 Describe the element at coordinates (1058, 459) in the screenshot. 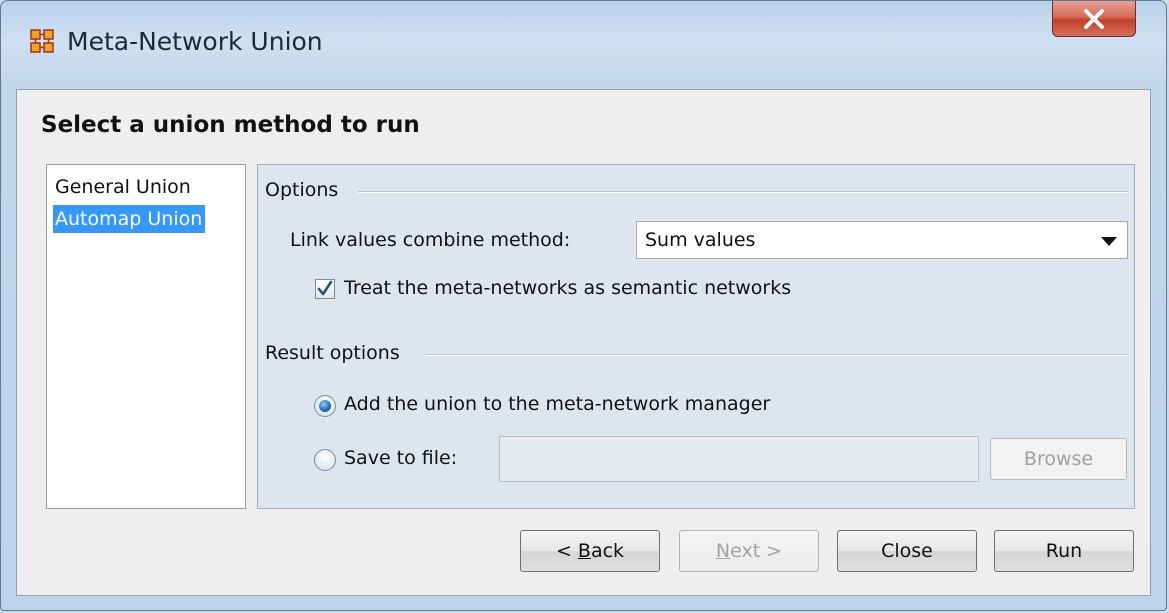

I see `browse-button: Browse` at that location.